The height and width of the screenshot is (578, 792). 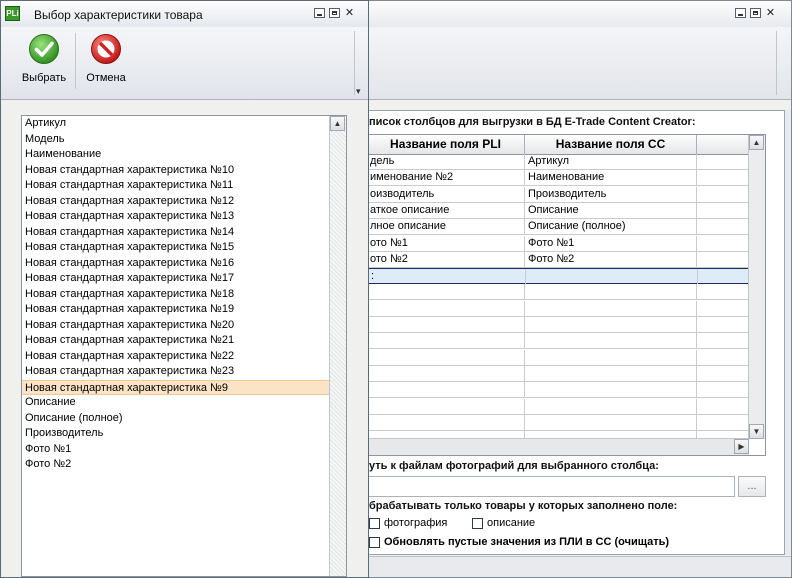 What do you see at coordinates (184, 202) in the screenshot?
I see `list-item: Новая стандартная характеристика №12` at bounding box center [184, 202].